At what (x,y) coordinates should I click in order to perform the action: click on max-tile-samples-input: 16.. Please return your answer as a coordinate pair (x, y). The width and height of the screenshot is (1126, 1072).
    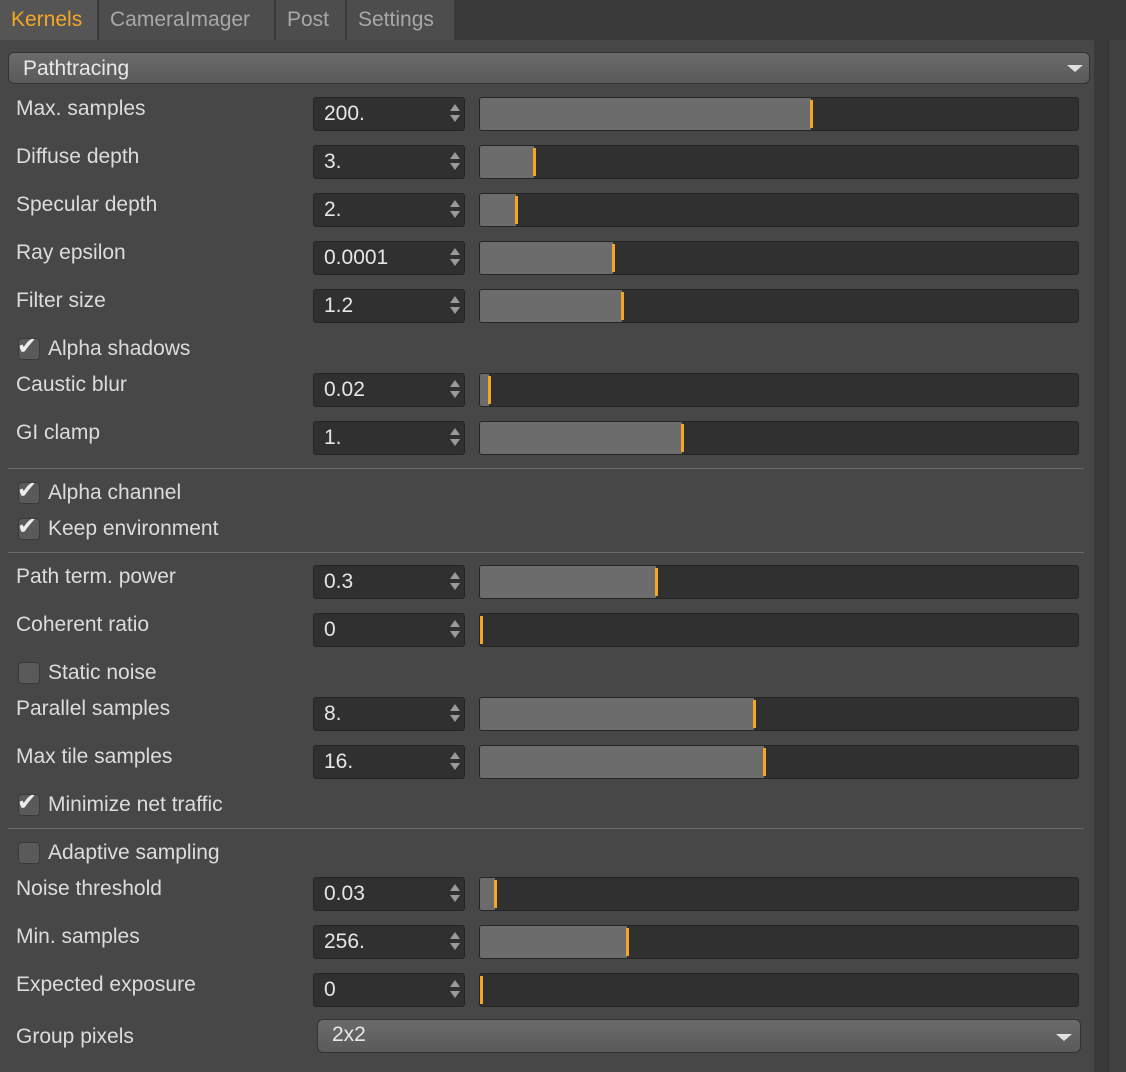
    Looking at the image, I should click on (389, 762).